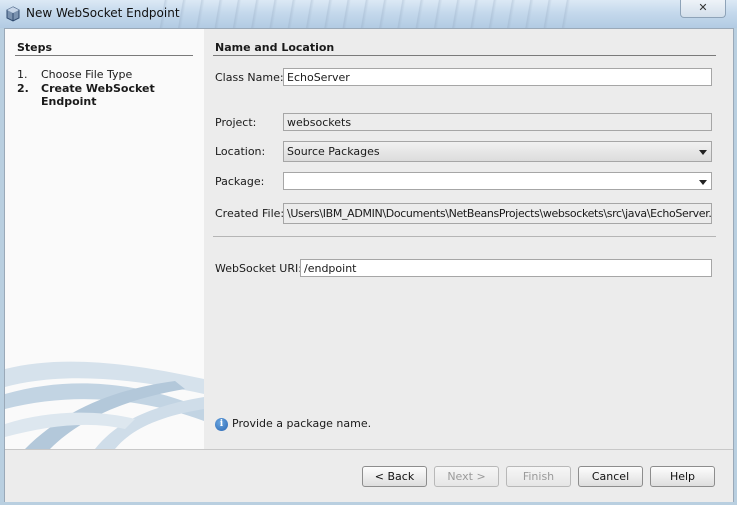  I want to click on button-bar: < Back Next > Finish Cancel Help, so click(369, 475).